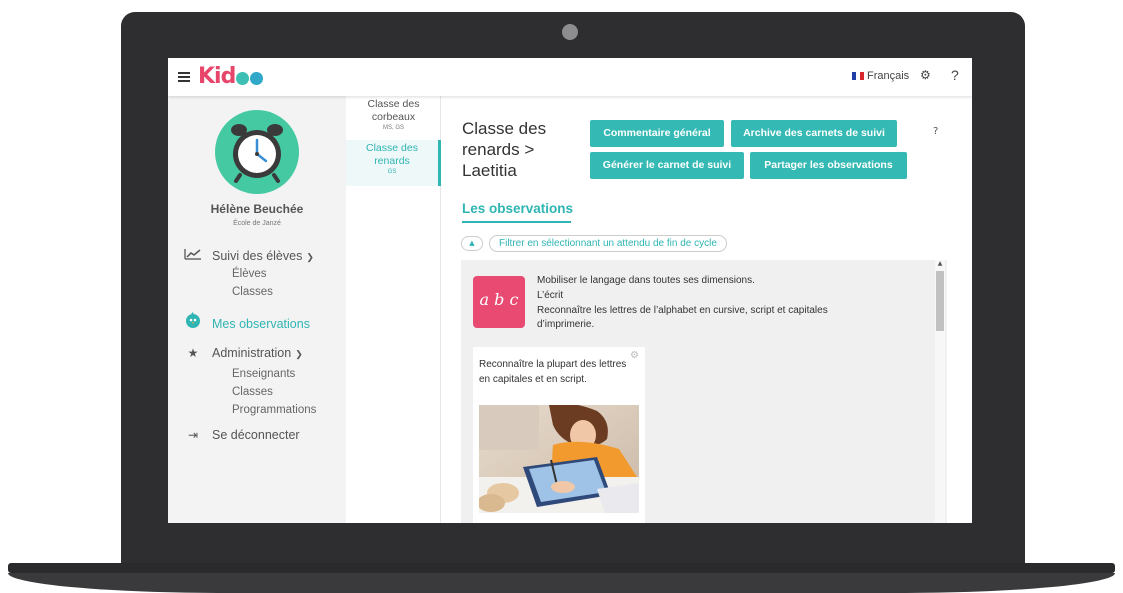  What do you see at coordinates (504, 149) in the screenshot?
I see `page-title: Classe des renards > Laetitia` at bounding box center [504, 149].